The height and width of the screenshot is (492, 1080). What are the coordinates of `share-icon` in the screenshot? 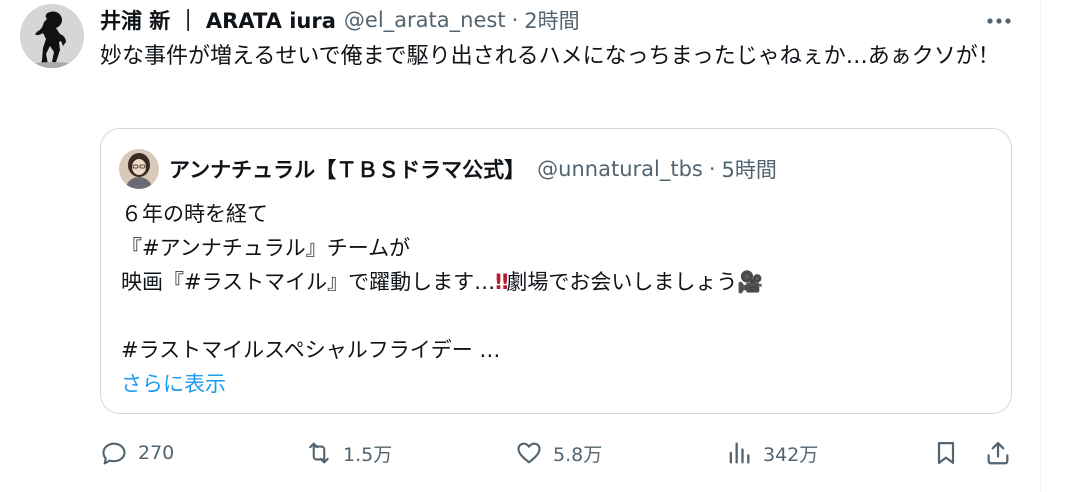 It's located at (998, 453).